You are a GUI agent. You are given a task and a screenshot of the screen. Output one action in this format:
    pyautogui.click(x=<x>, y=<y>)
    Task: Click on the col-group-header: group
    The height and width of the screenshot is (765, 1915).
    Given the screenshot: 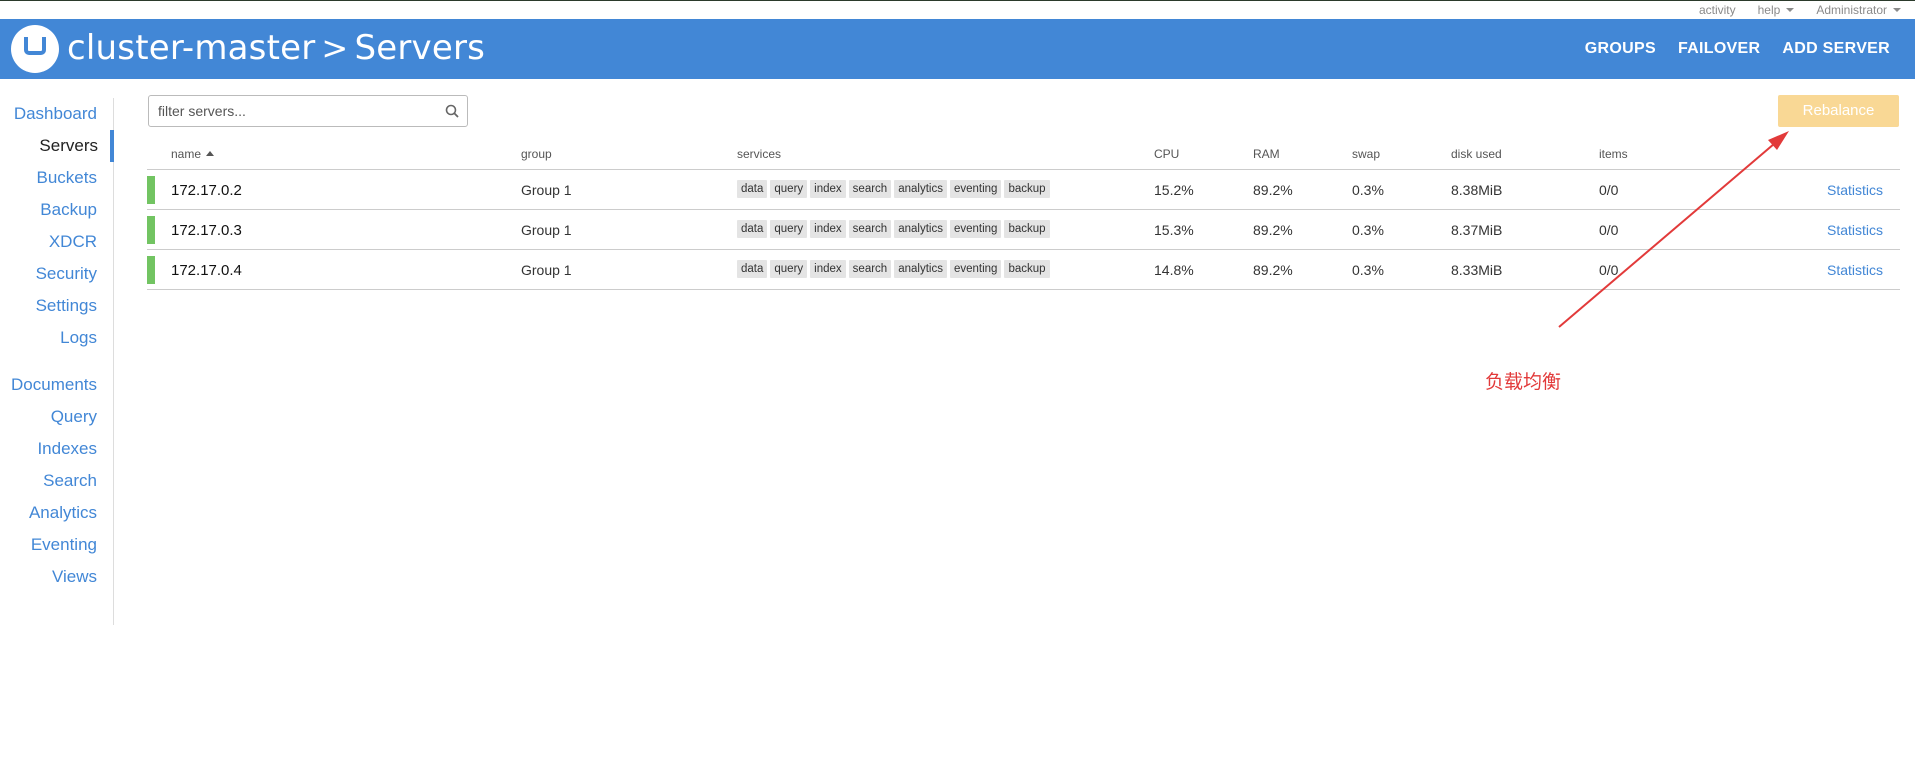 What is the action you would take?
    pyautogui.click(x=536, y=154)
    